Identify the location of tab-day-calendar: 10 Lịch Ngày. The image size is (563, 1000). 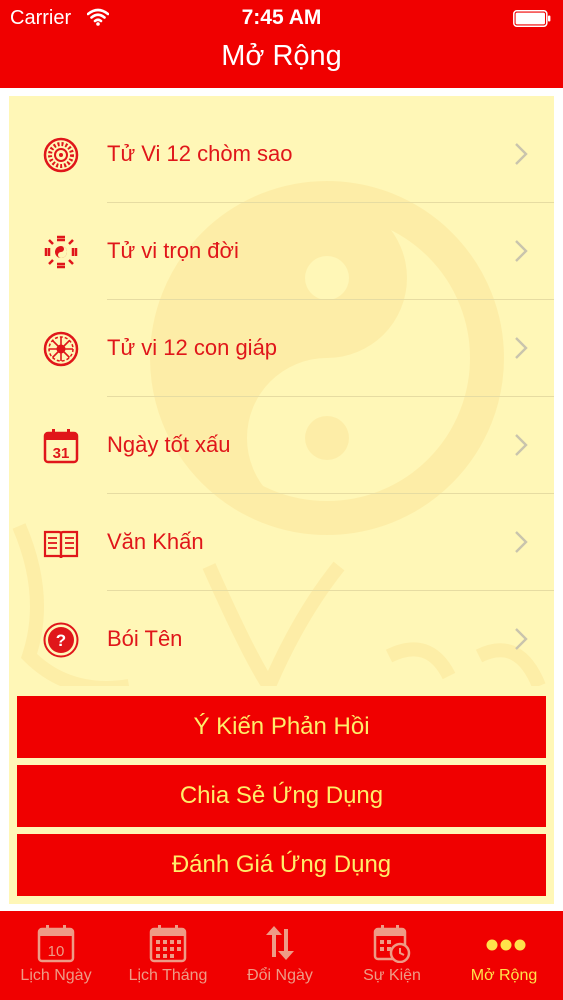
(56, 955).